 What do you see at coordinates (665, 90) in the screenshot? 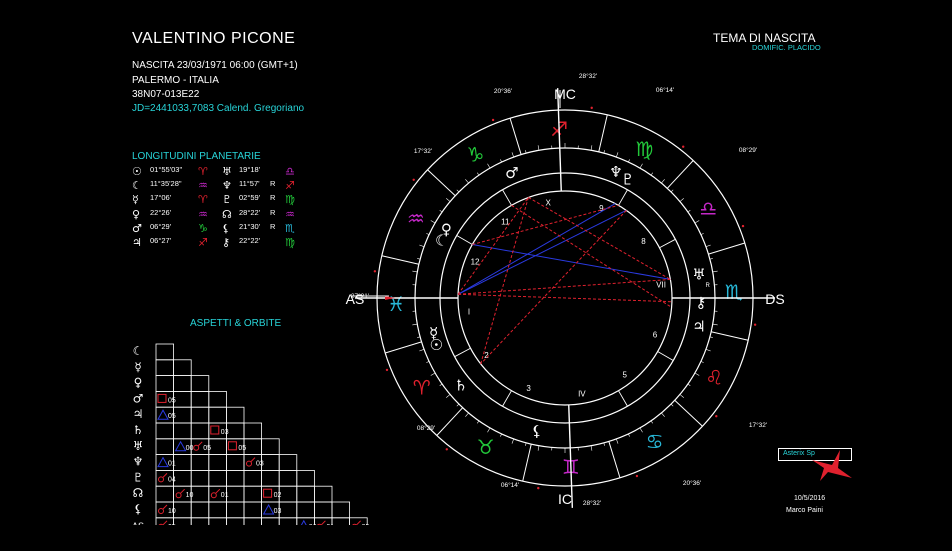
I see `degree-label: 06°14'` at bounding box center [665, 90].